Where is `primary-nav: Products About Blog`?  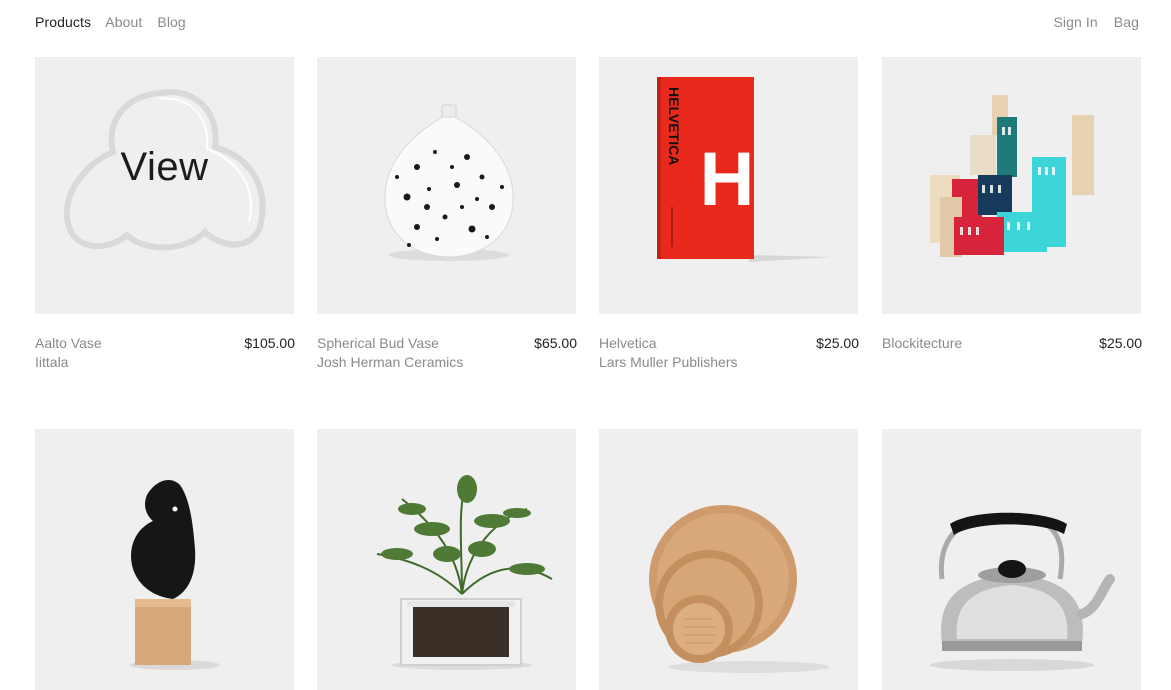 primary-nav: Products About Blog is located at coordinates (116, 22).